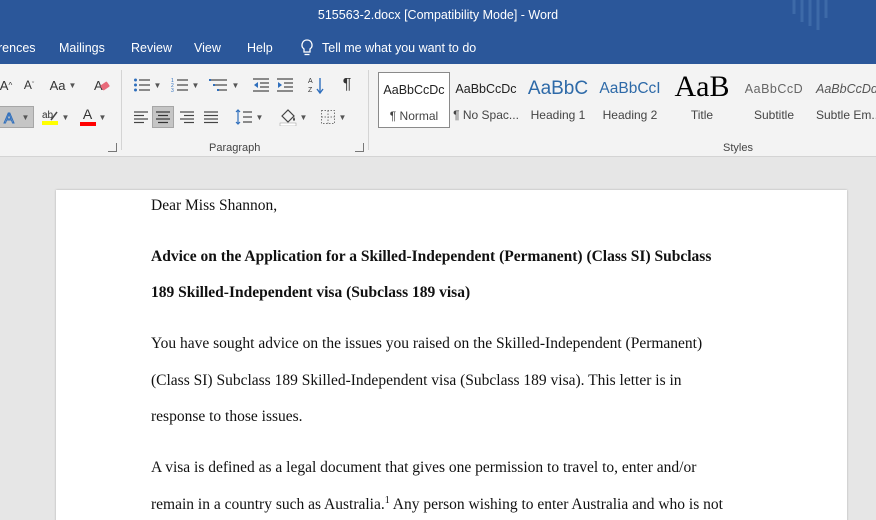 Image resolution: width=876 pixels, height=520 pixels. I want to click on paragraph-group: ▼ 123 ▼ ▼ A Z ¶ ▼ ▼ ▼ Paragraph, so click(244, 110).